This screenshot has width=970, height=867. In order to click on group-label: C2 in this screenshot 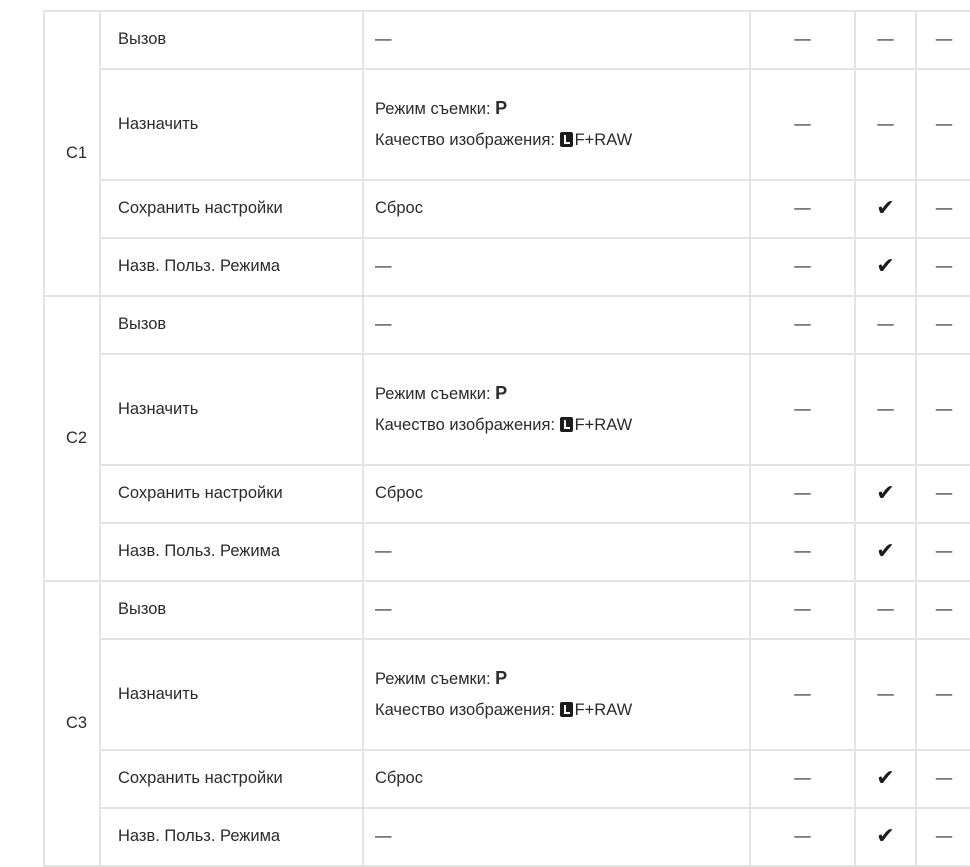, I will do `click(72, 438)`.